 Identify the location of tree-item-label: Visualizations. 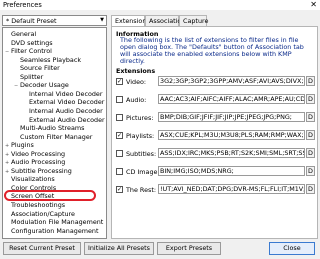
(33, 179).